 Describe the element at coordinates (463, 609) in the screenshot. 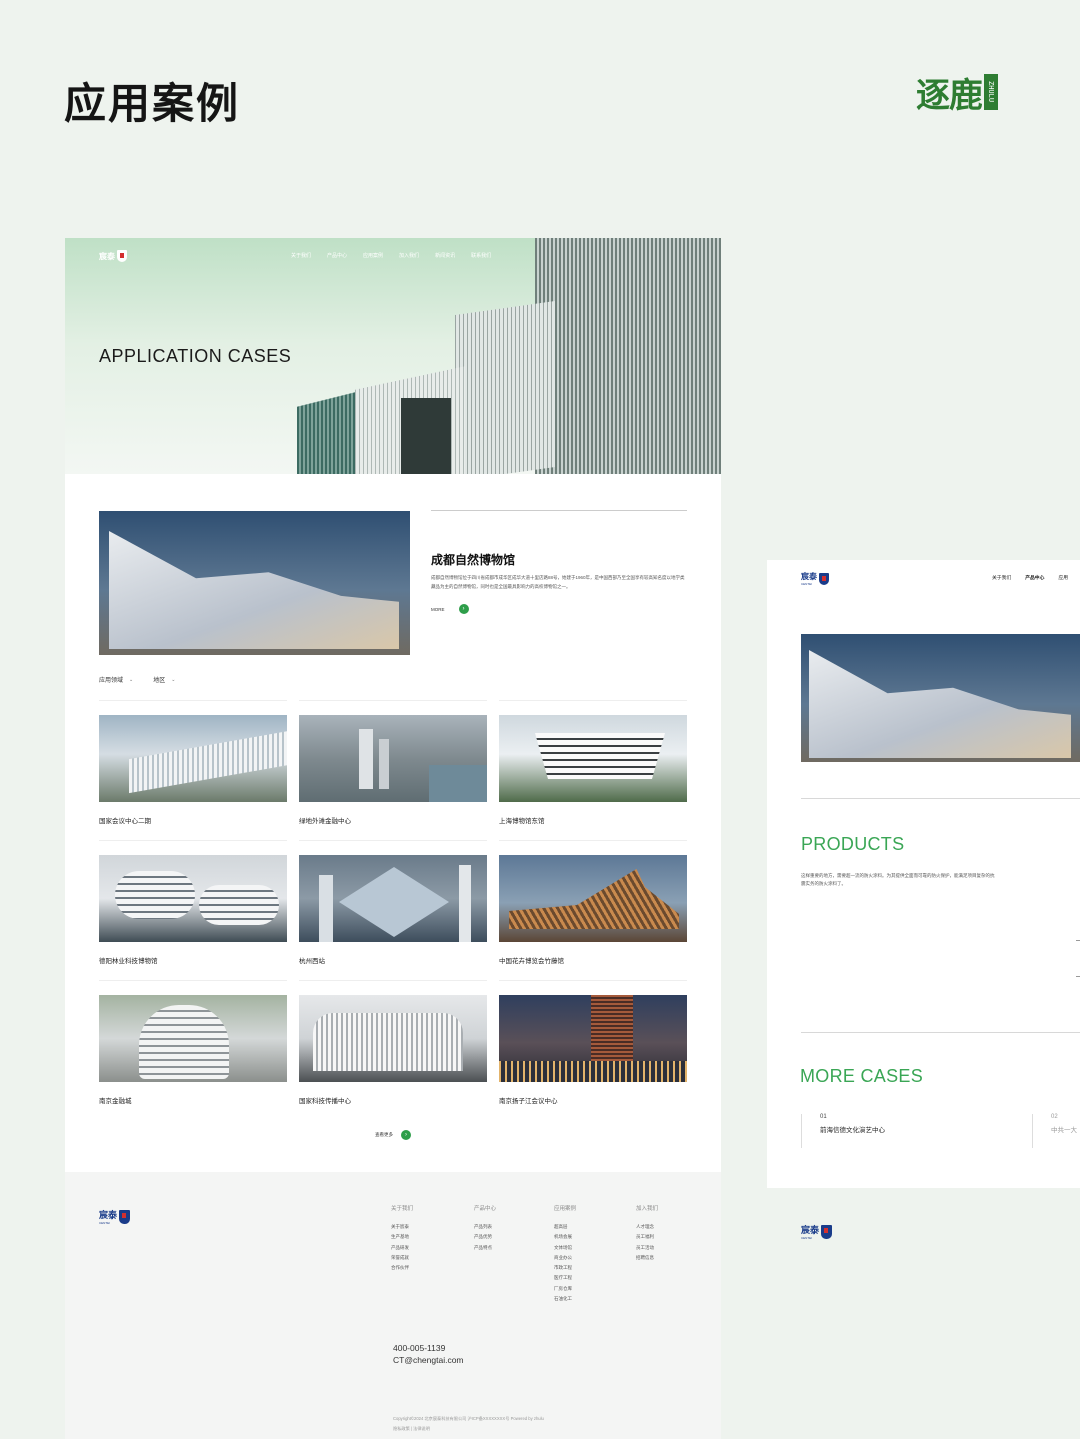

I see `arrow-right-icon: ›` at that location.